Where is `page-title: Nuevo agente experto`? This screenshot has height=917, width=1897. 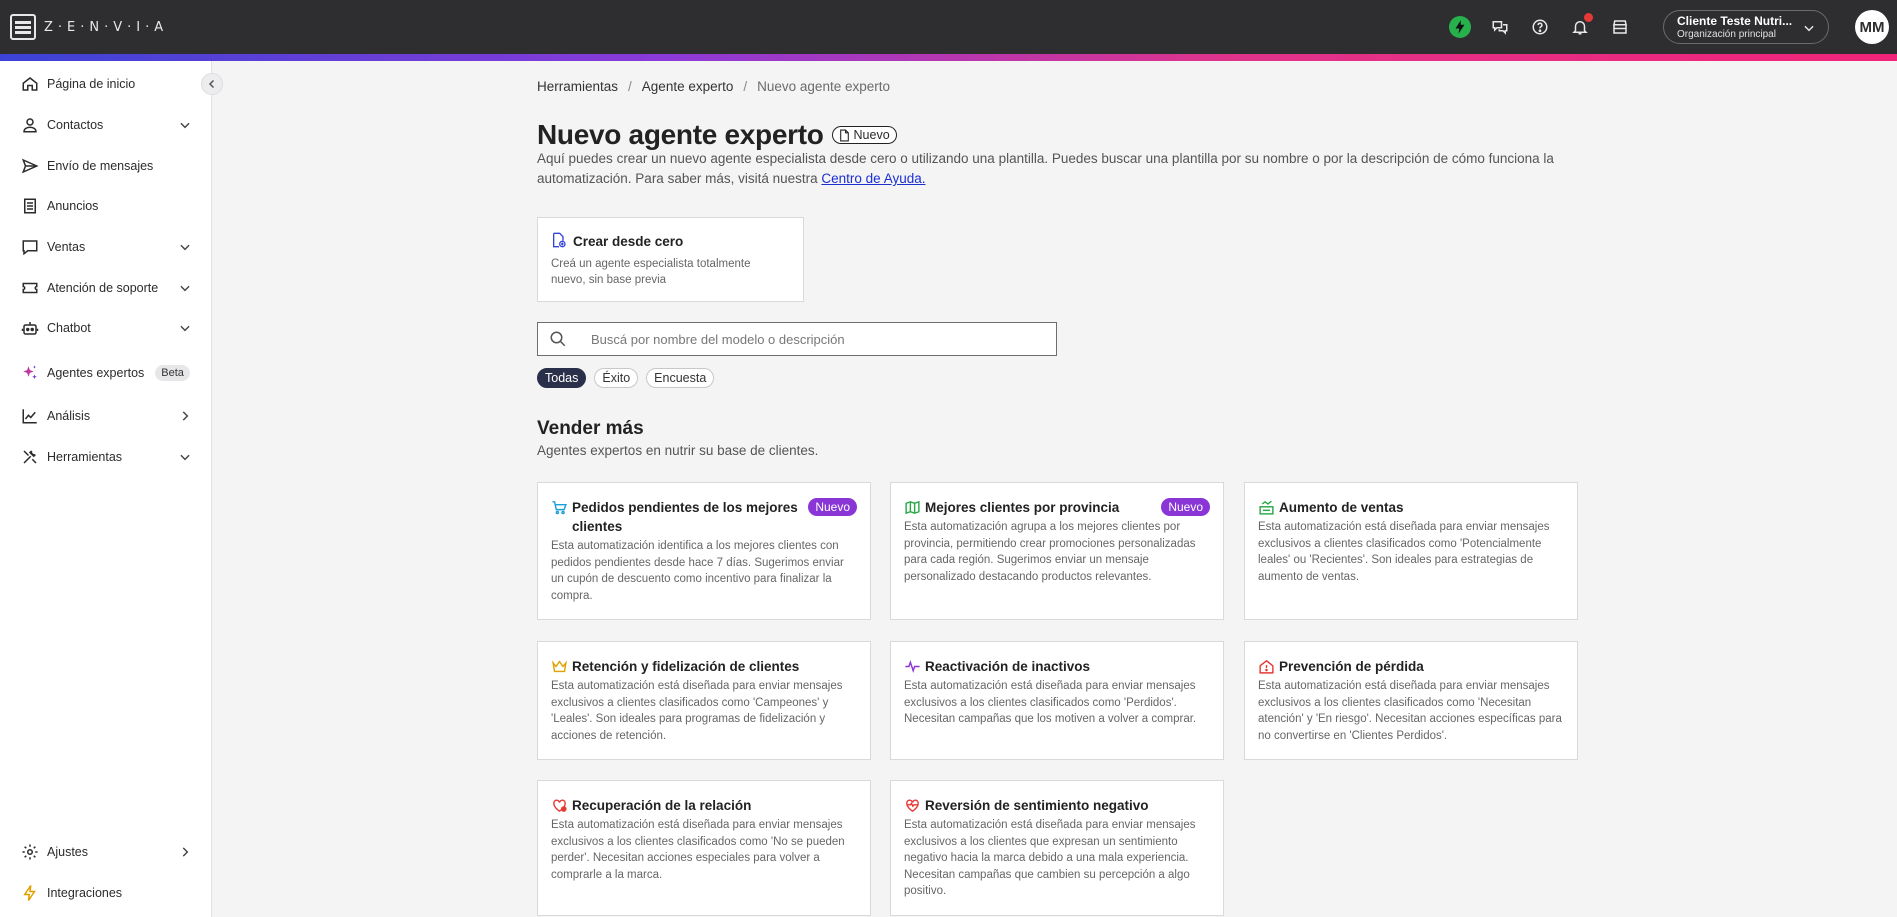
page-title: Nuevo agente experto is located at coordinates (680, 134).